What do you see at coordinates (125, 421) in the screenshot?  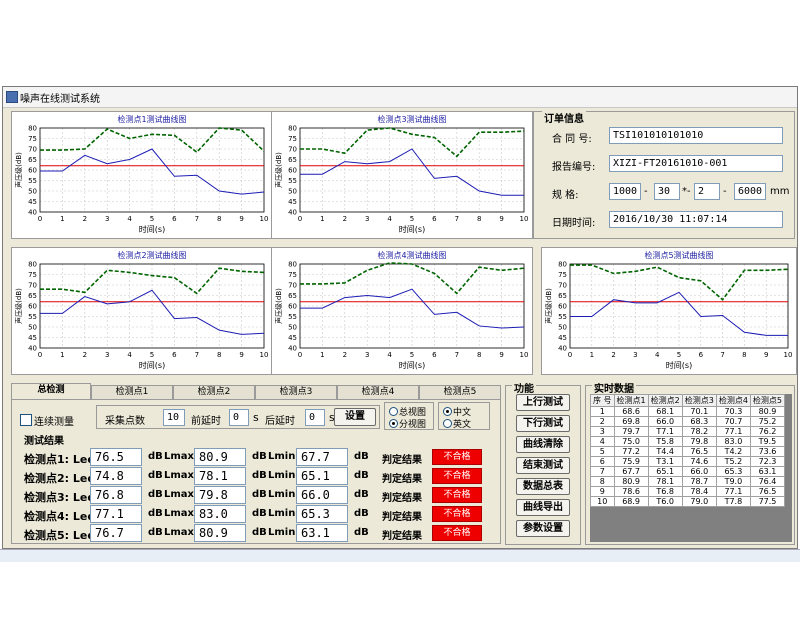 I see `sample-label: 采集点数` at bounding box center [125, 421].